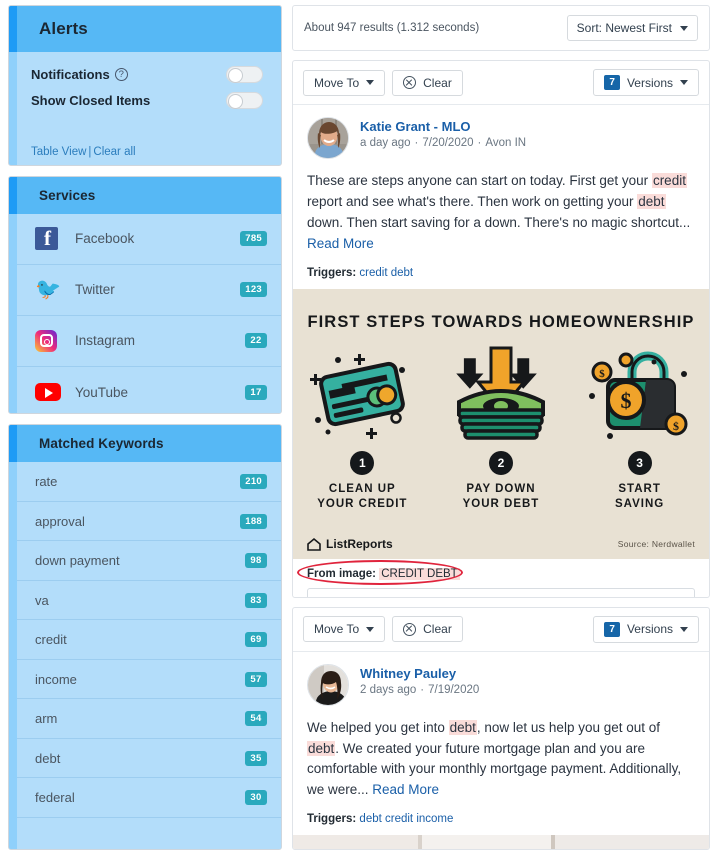 Image resolution: width=720 pixels, height=850 pixels. What do you see at coordinates (639, 462) in the screenshot?
I see `step-number: 3` at bounding box center [639, 462].